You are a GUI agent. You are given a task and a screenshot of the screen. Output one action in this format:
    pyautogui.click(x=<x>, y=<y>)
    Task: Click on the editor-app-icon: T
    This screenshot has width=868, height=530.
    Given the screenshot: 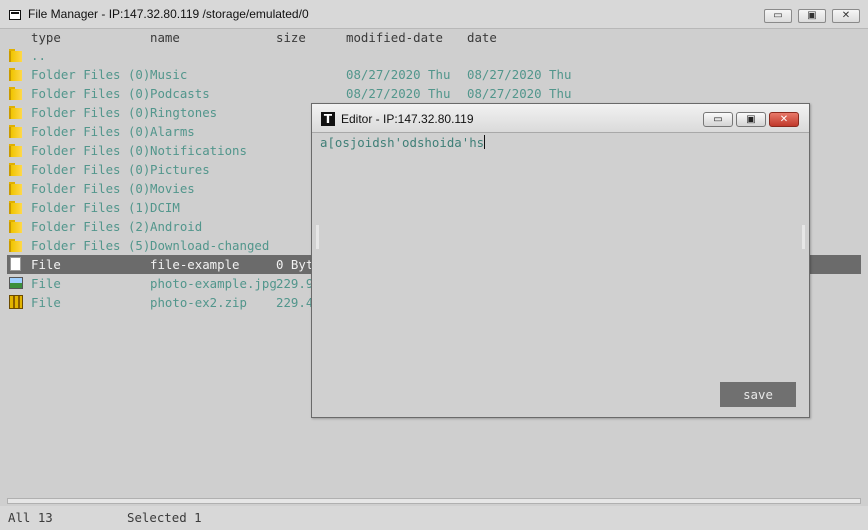 What is the action you would take?
    pyautogui.click(x=328, y=119)
    